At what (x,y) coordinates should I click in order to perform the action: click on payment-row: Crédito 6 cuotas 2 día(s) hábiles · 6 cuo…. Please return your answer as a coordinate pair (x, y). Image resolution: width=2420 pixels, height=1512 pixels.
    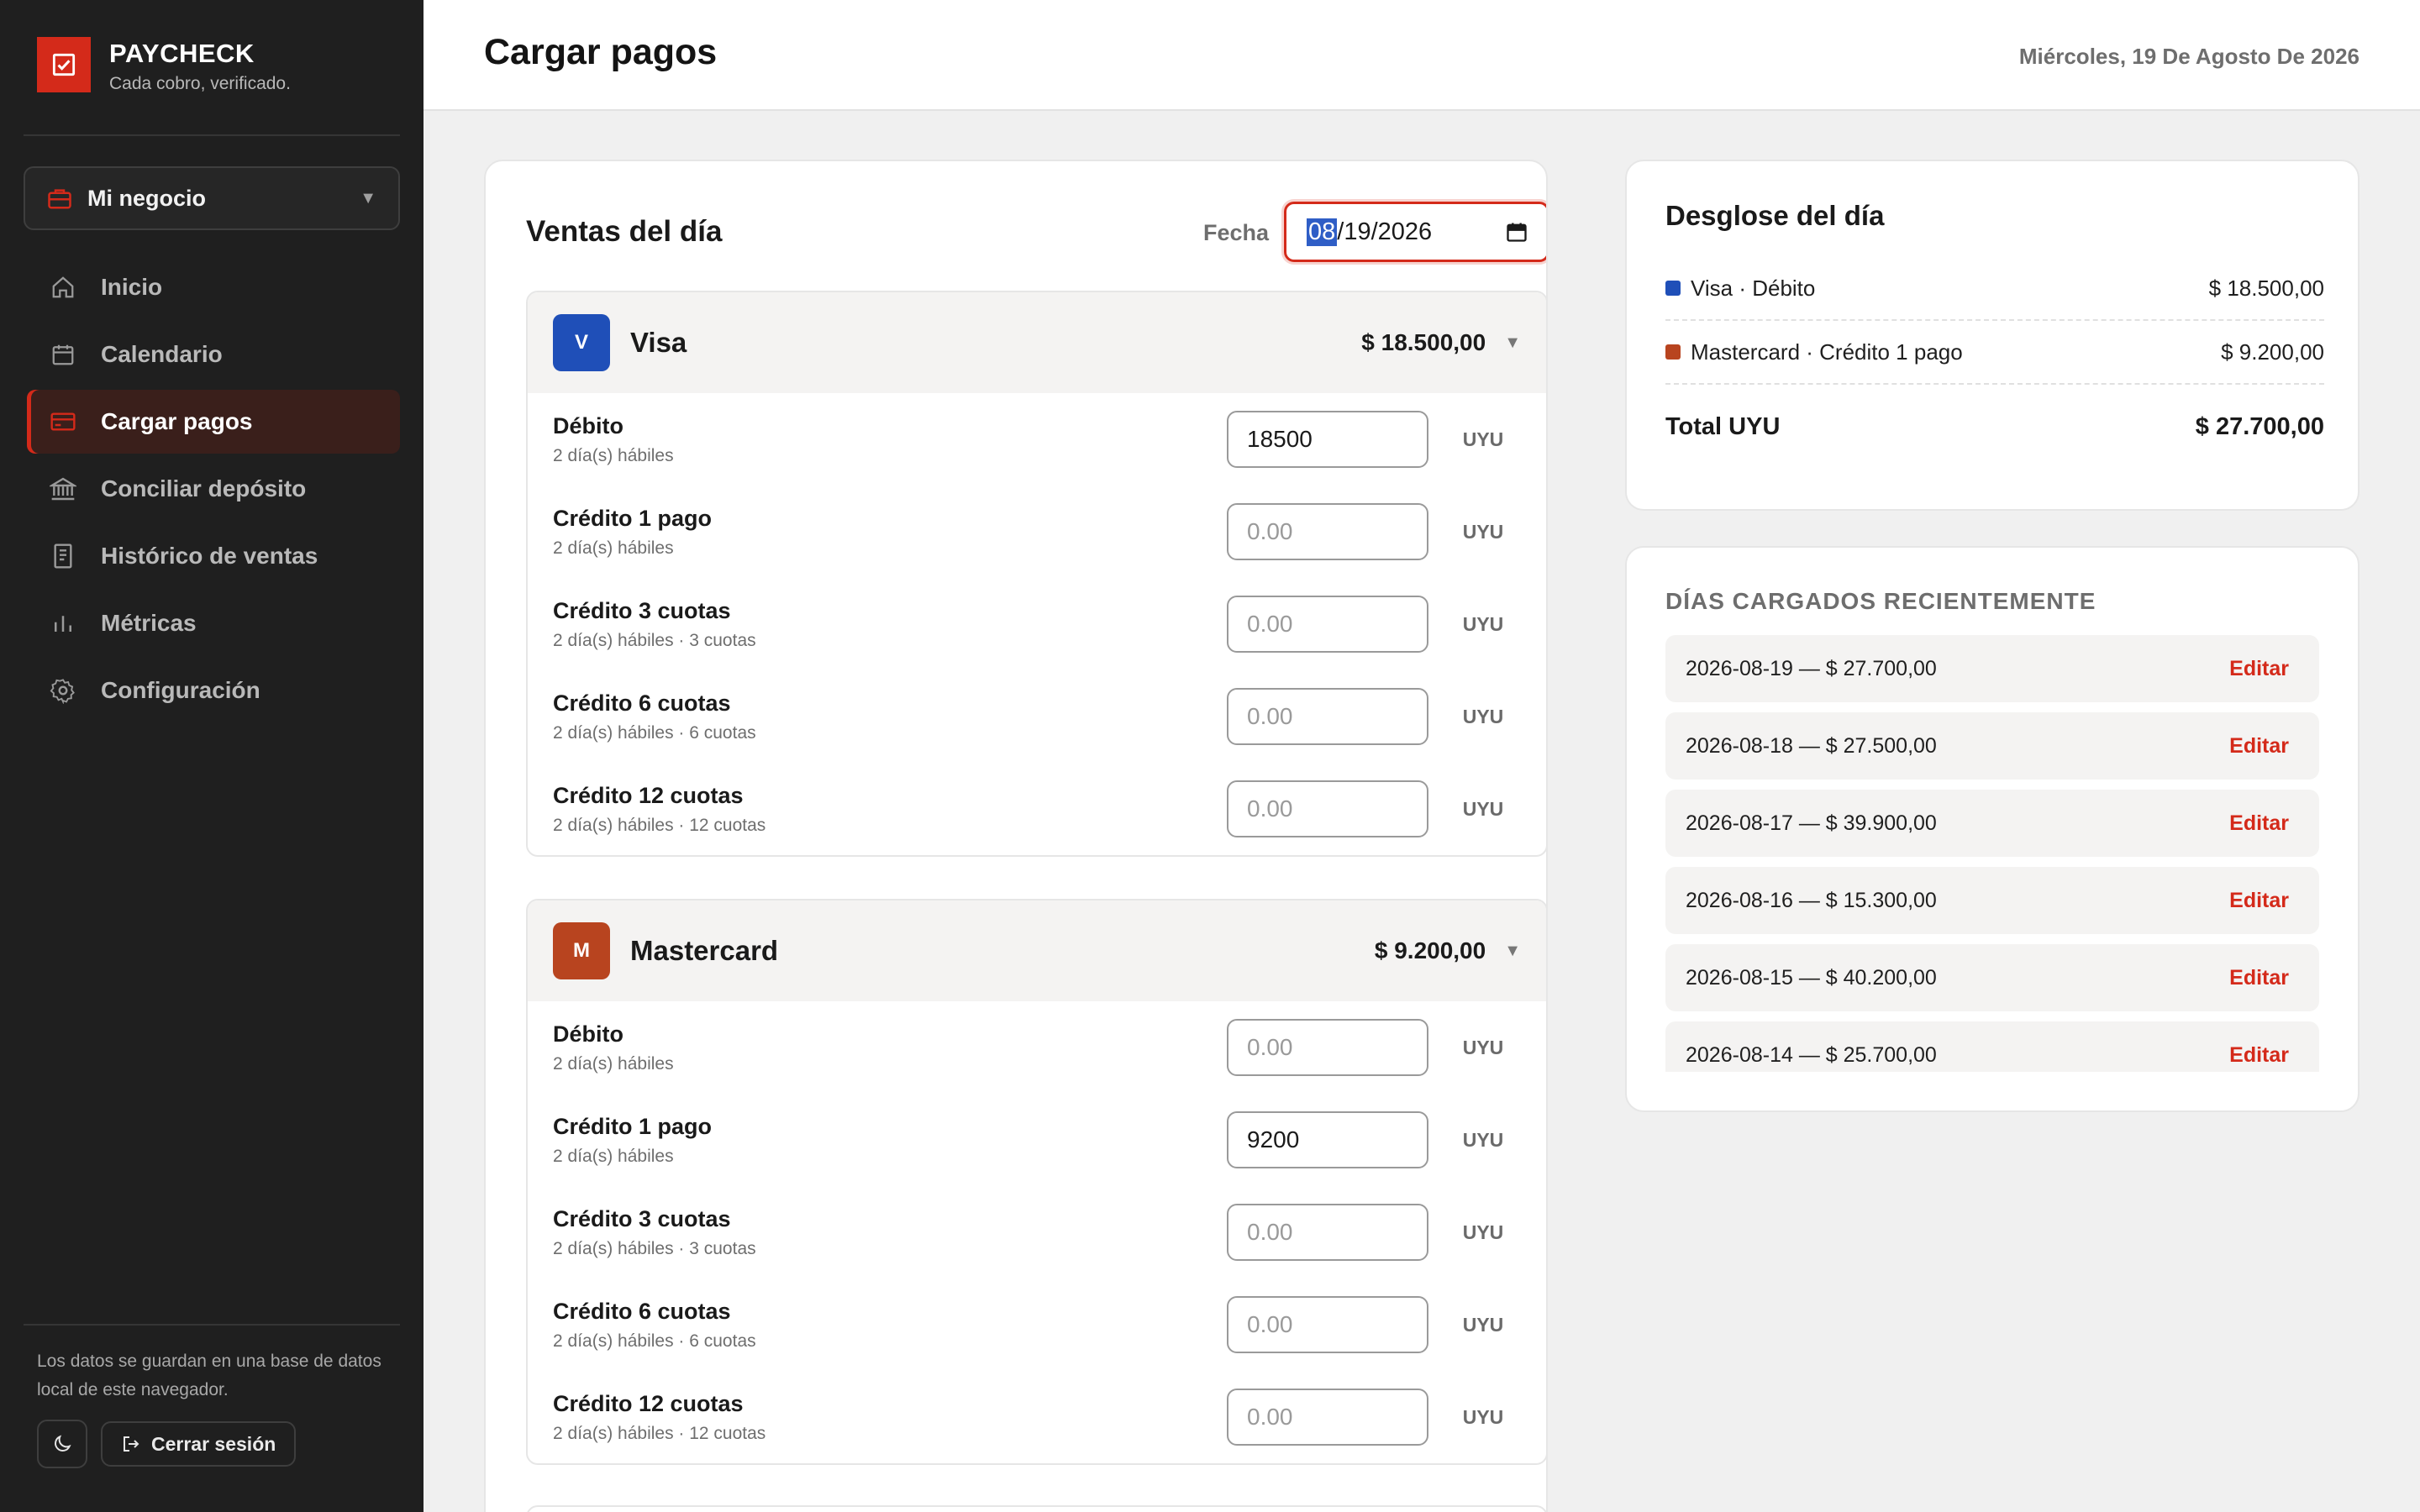
    Looking at the image, I should click on (1037, 1324).